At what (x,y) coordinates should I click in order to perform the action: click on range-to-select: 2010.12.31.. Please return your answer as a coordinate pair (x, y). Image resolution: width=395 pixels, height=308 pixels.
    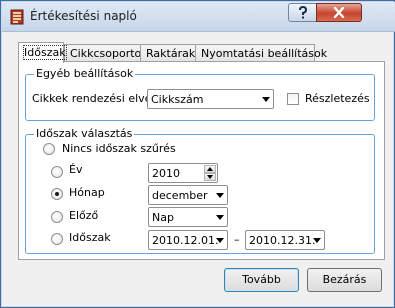
    Looking at the image, I should click on (285, 240).